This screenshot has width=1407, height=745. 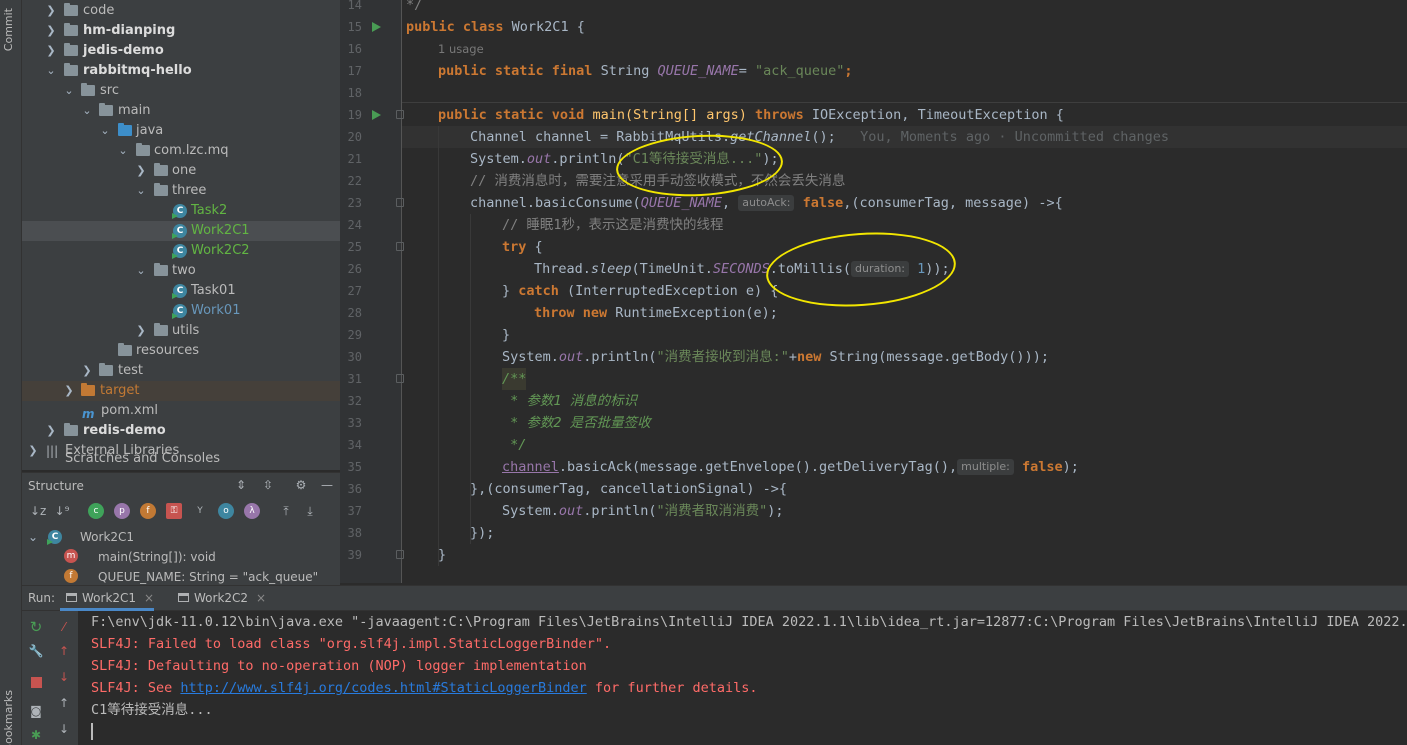 I want to click on libraries-icon: |||, so click(x=52, y=451).